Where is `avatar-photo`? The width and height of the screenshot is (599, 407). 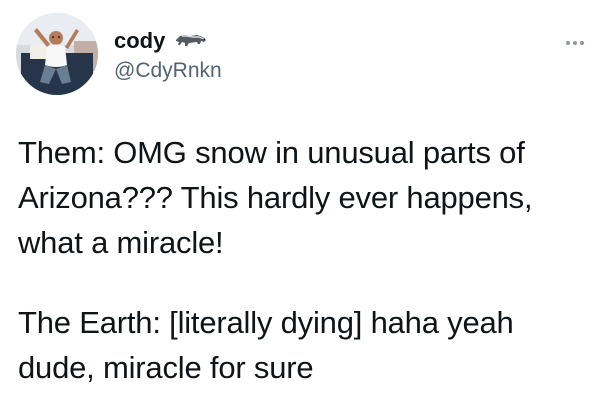
avatar-photo is located at coordinates (57, 54).